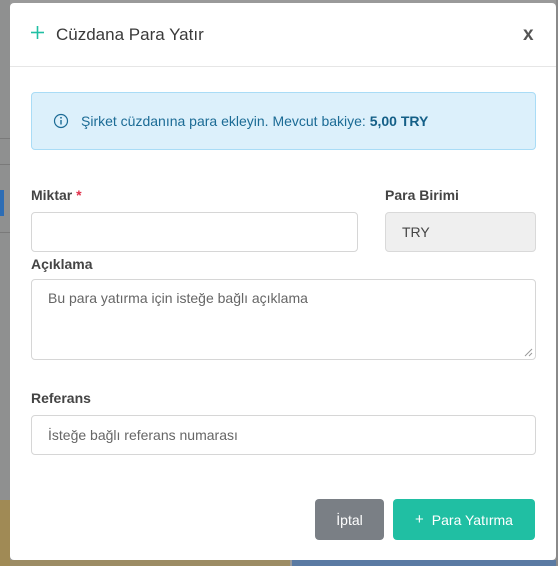 The height and width of the screenshot is (566, 558). What do you see at coordinates (528, 352) in the screenshot?
I see `resize-handle-icon` at bounding box center [528, 352].